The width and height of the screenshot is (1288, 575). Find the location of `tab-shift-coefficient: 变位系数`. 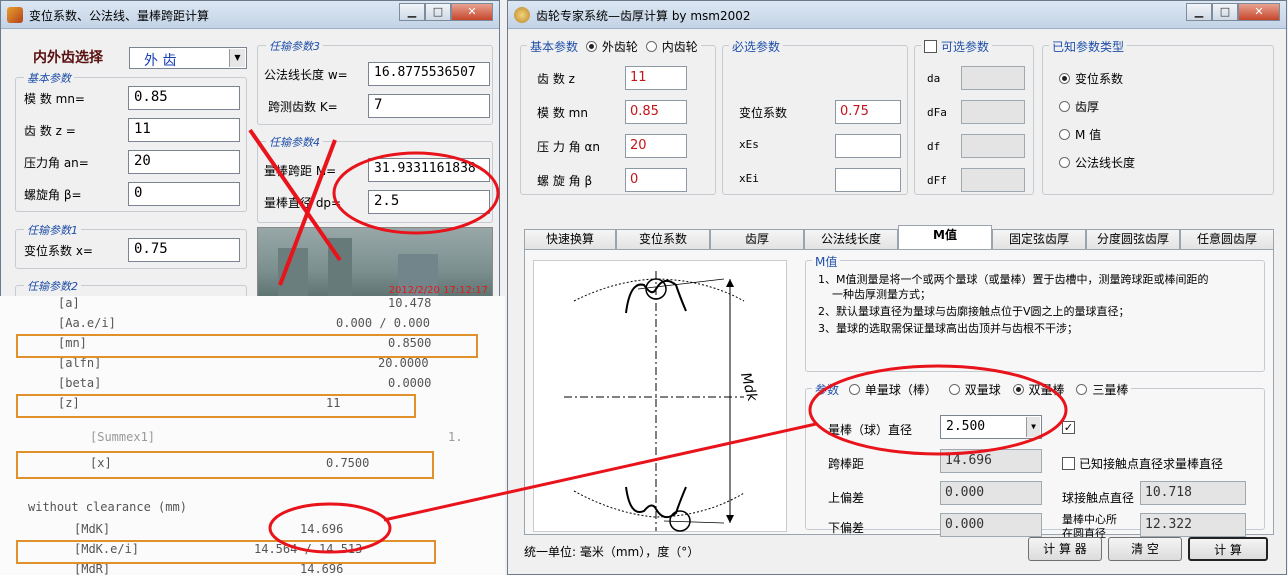

tab-shift-coefficient: 变位系数 is located at coordinates (663, 239).